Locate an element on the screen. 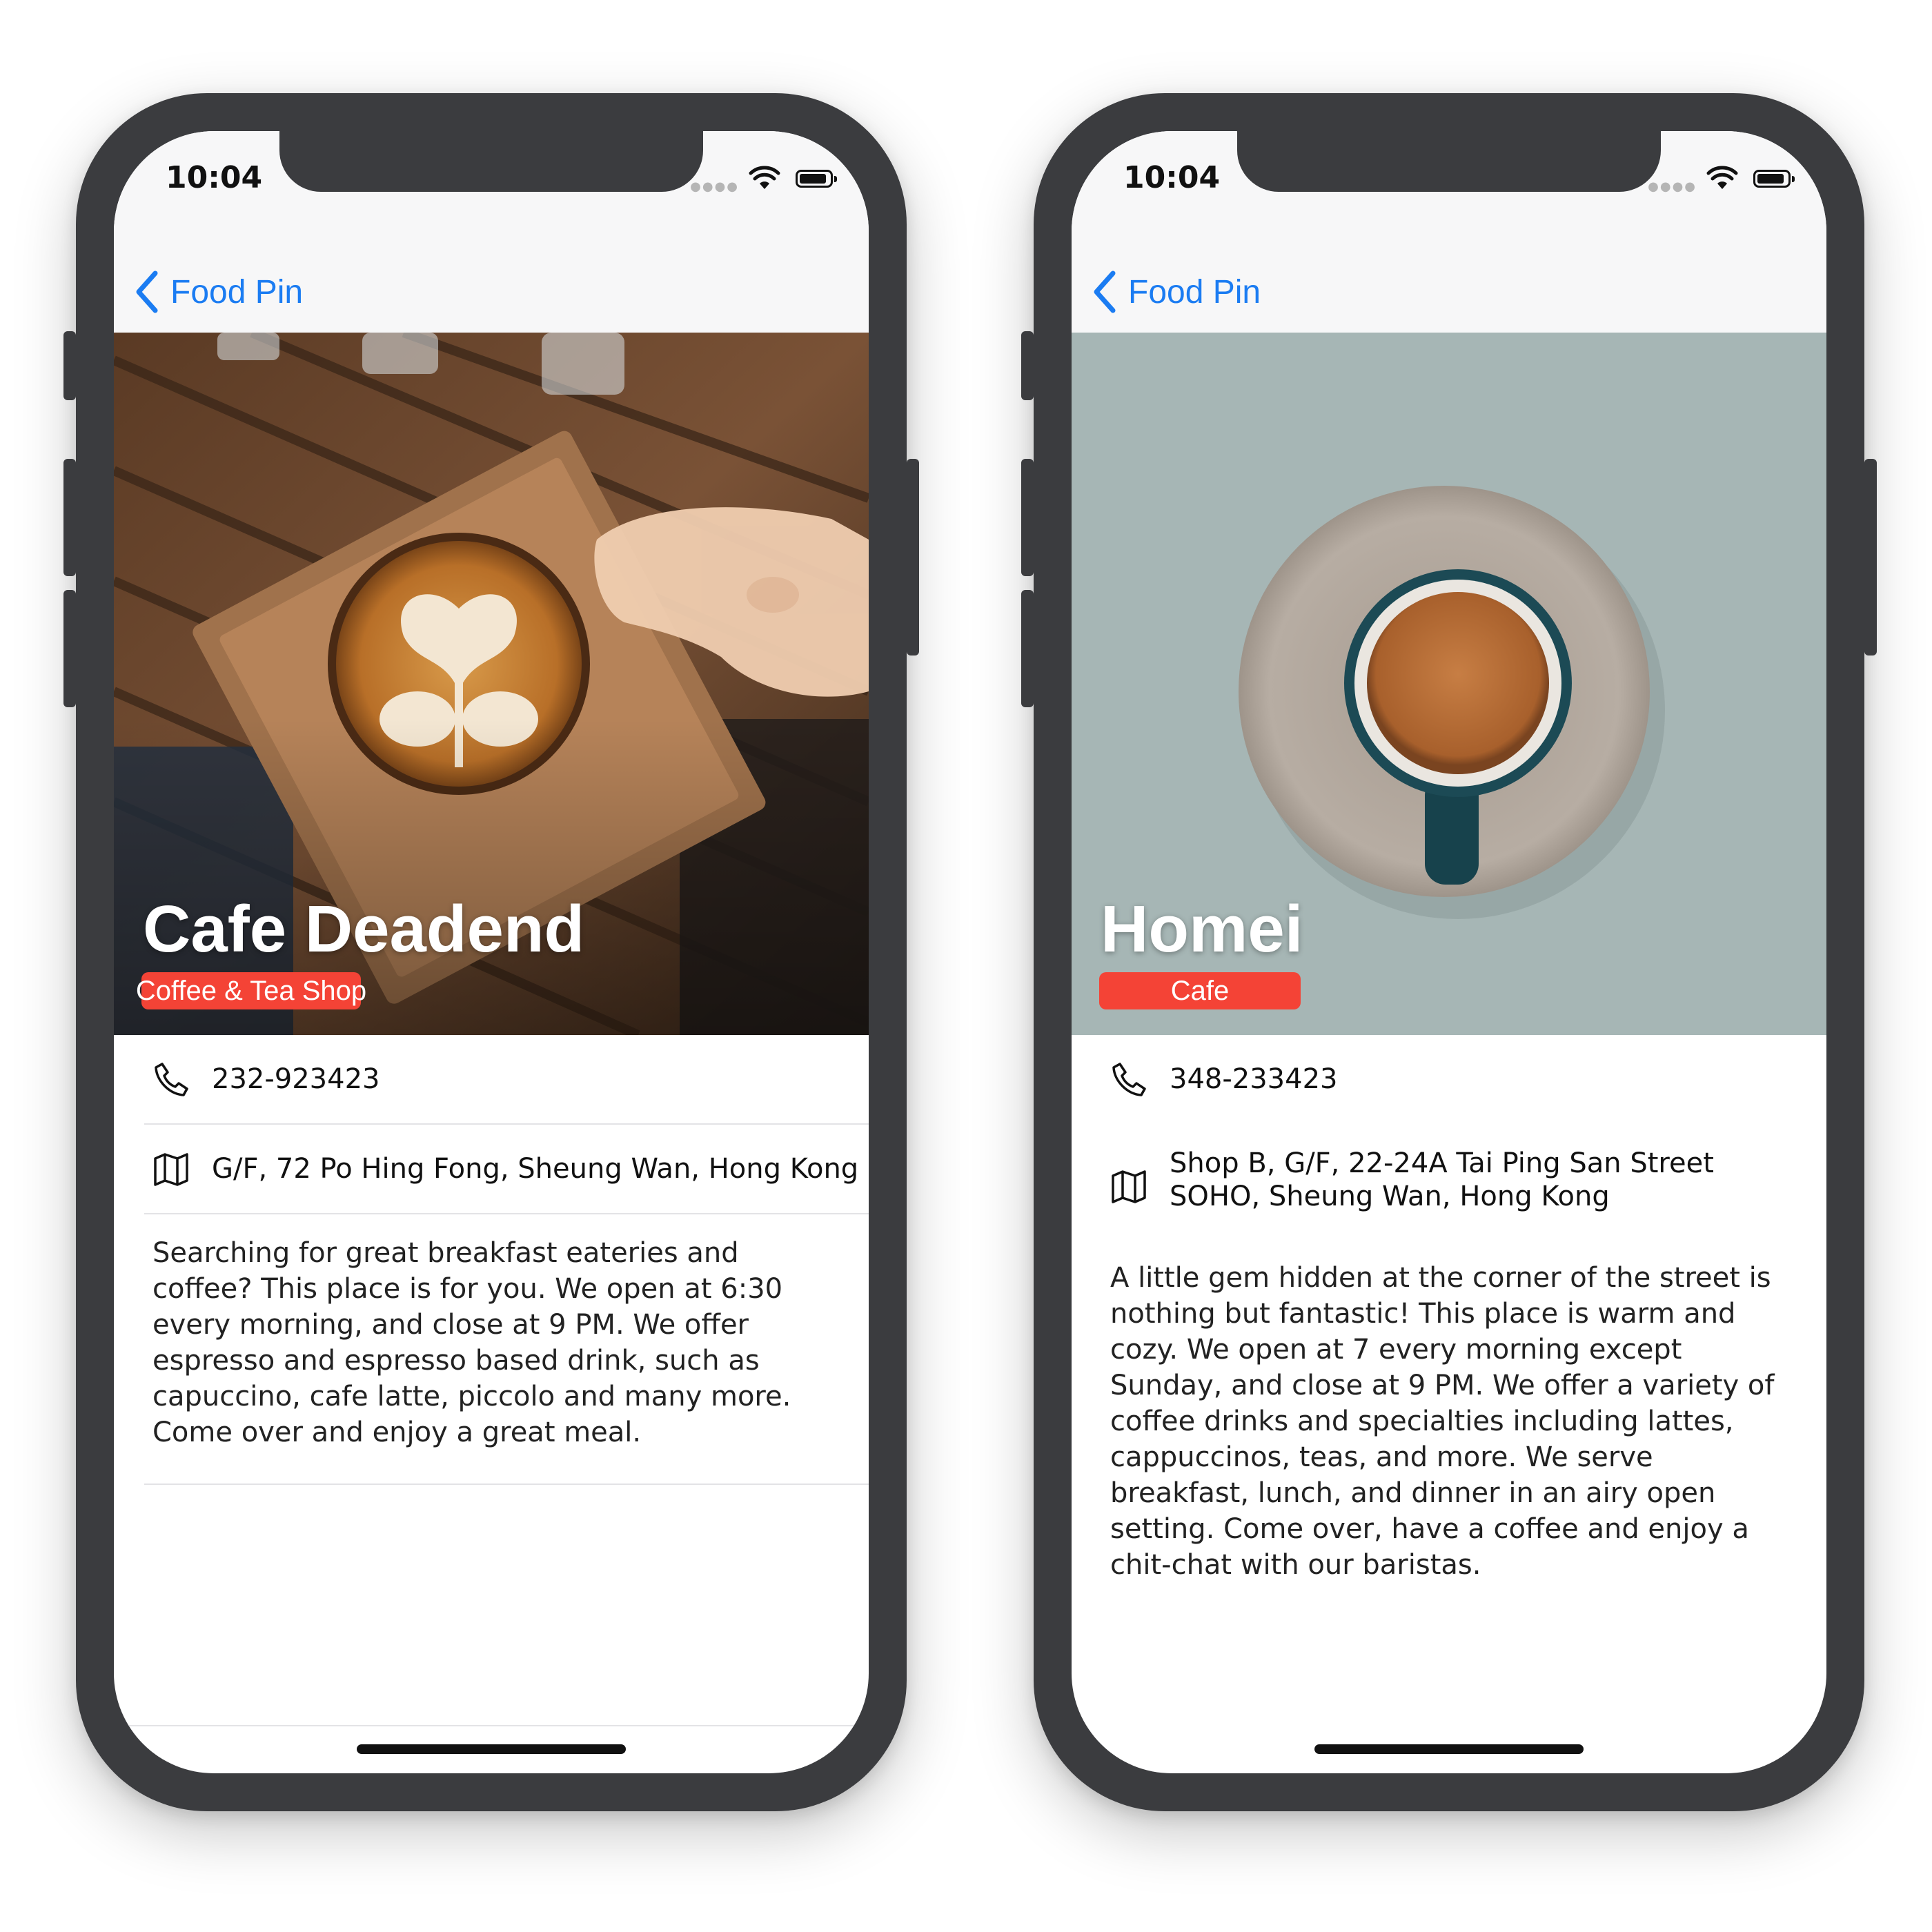  phone-row: 232-923423 is located at coordinates (491, 1079).